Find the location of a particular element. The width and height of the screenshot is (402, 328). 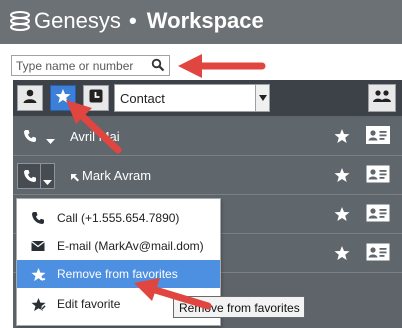

star-remove-icon is located at coordinates (38, 277).